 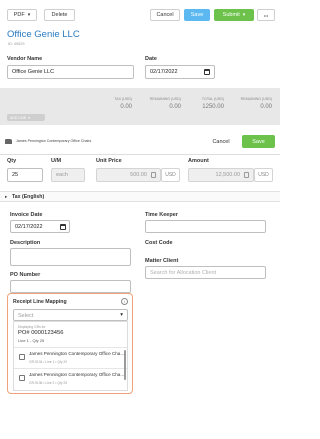 What do you see at coordinates (162, 261) in the screenshot?
I see `matter-client-label: Matter Client` at bounding box center [162, 261].